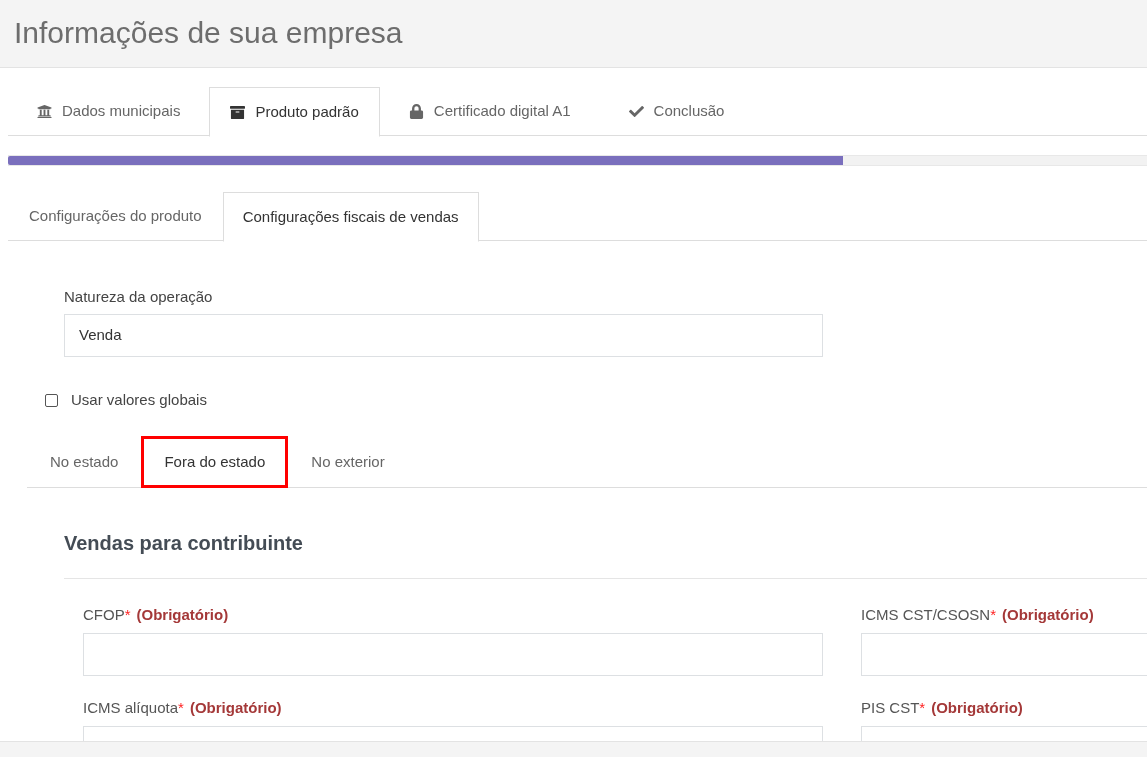  What do you see at coordinates (416, 111) in the screenshot?
I see `lock-icon` at bounding box center [416, 111].